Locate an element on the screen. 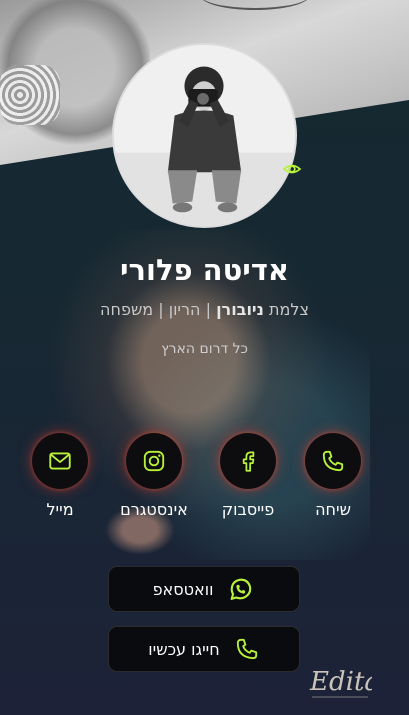  mail-circle is located at coordinates (60, 461).